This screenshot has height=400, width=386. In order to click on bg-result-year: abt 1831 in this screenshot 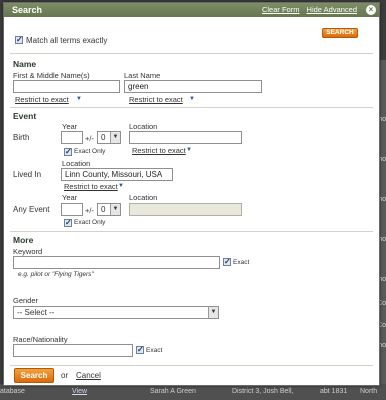, I will do `click(334, 391)`.